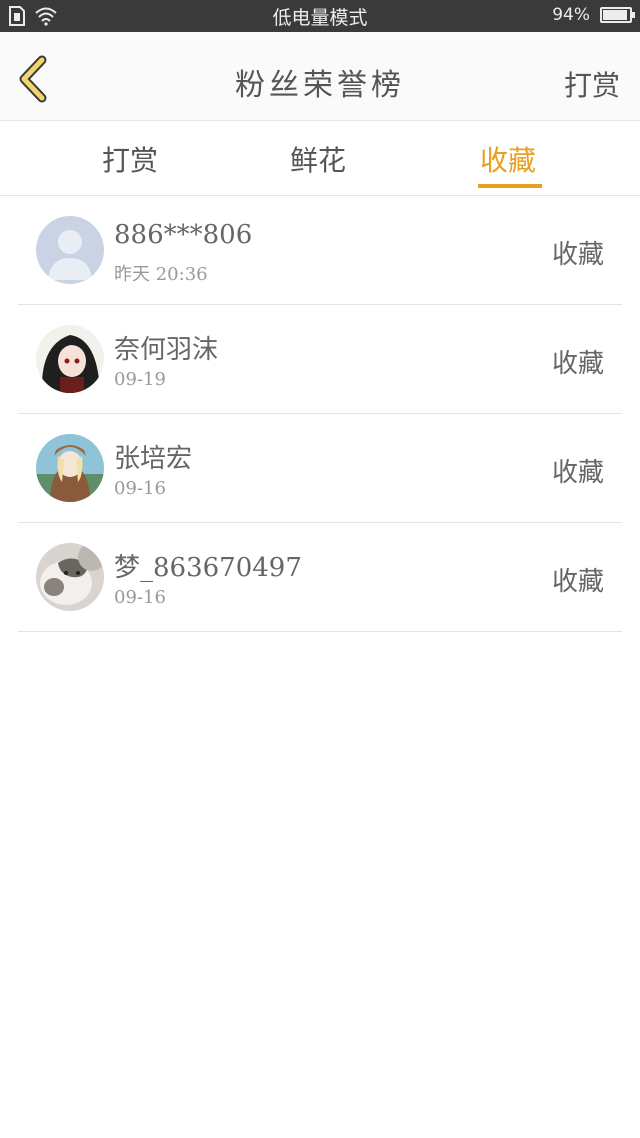  I want to click on list-item: 886***806 昨天 20:36 收藏, so click(320, 250).